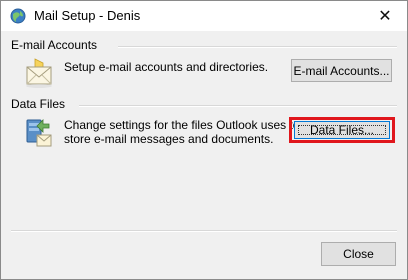 This screenshot has height=280, width=408. I want to click on window-title: Mail Setup - Denis, so click(87, 15).